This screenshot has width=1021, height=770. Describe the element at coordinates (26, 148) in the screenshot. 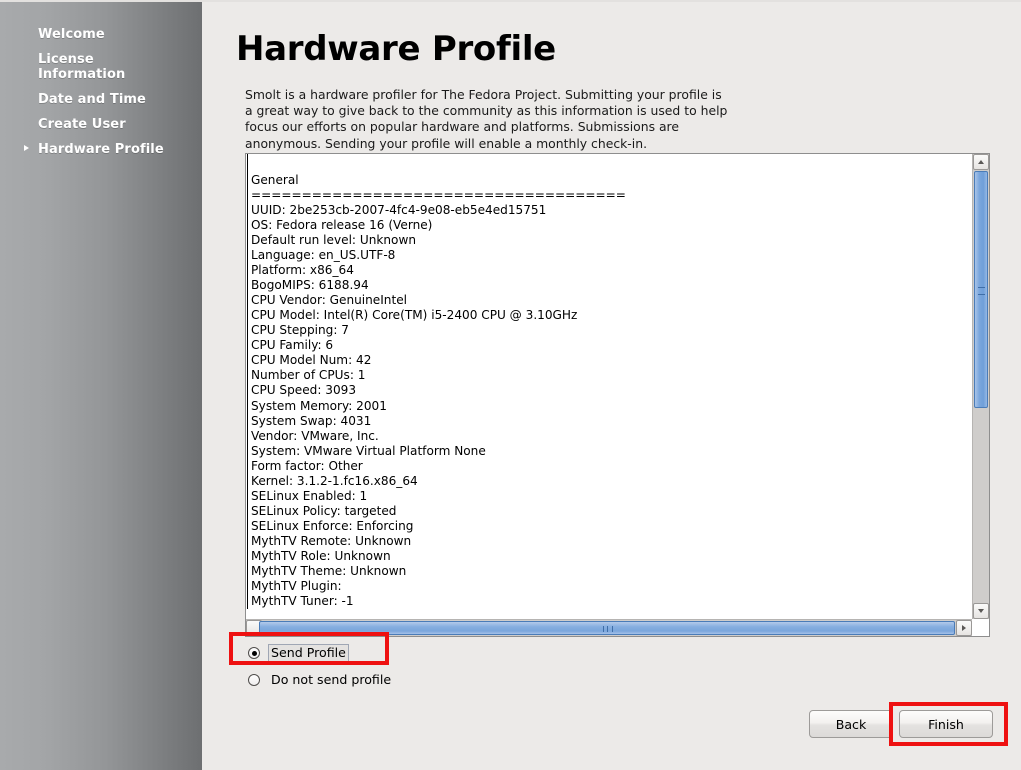

I see `bullet-icon` at that location.